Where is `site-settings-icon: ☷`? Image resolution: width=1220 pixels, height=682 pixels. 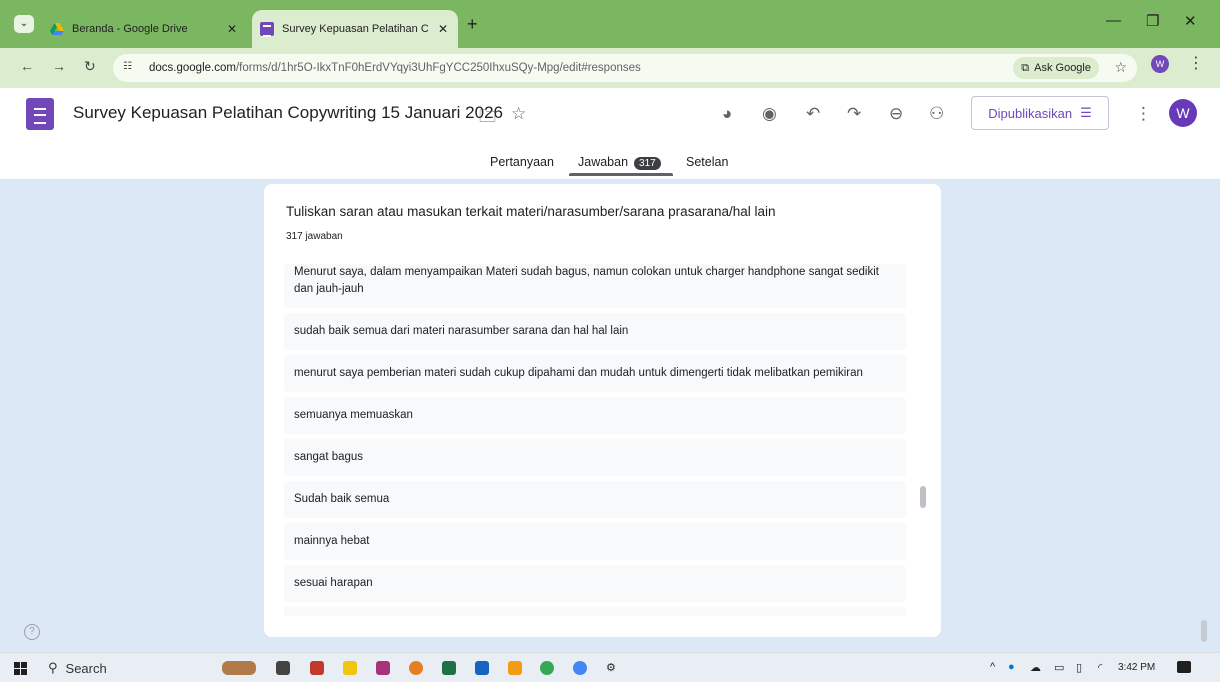
site-settings-icon: ☷ is located at coordinates (131, 68).